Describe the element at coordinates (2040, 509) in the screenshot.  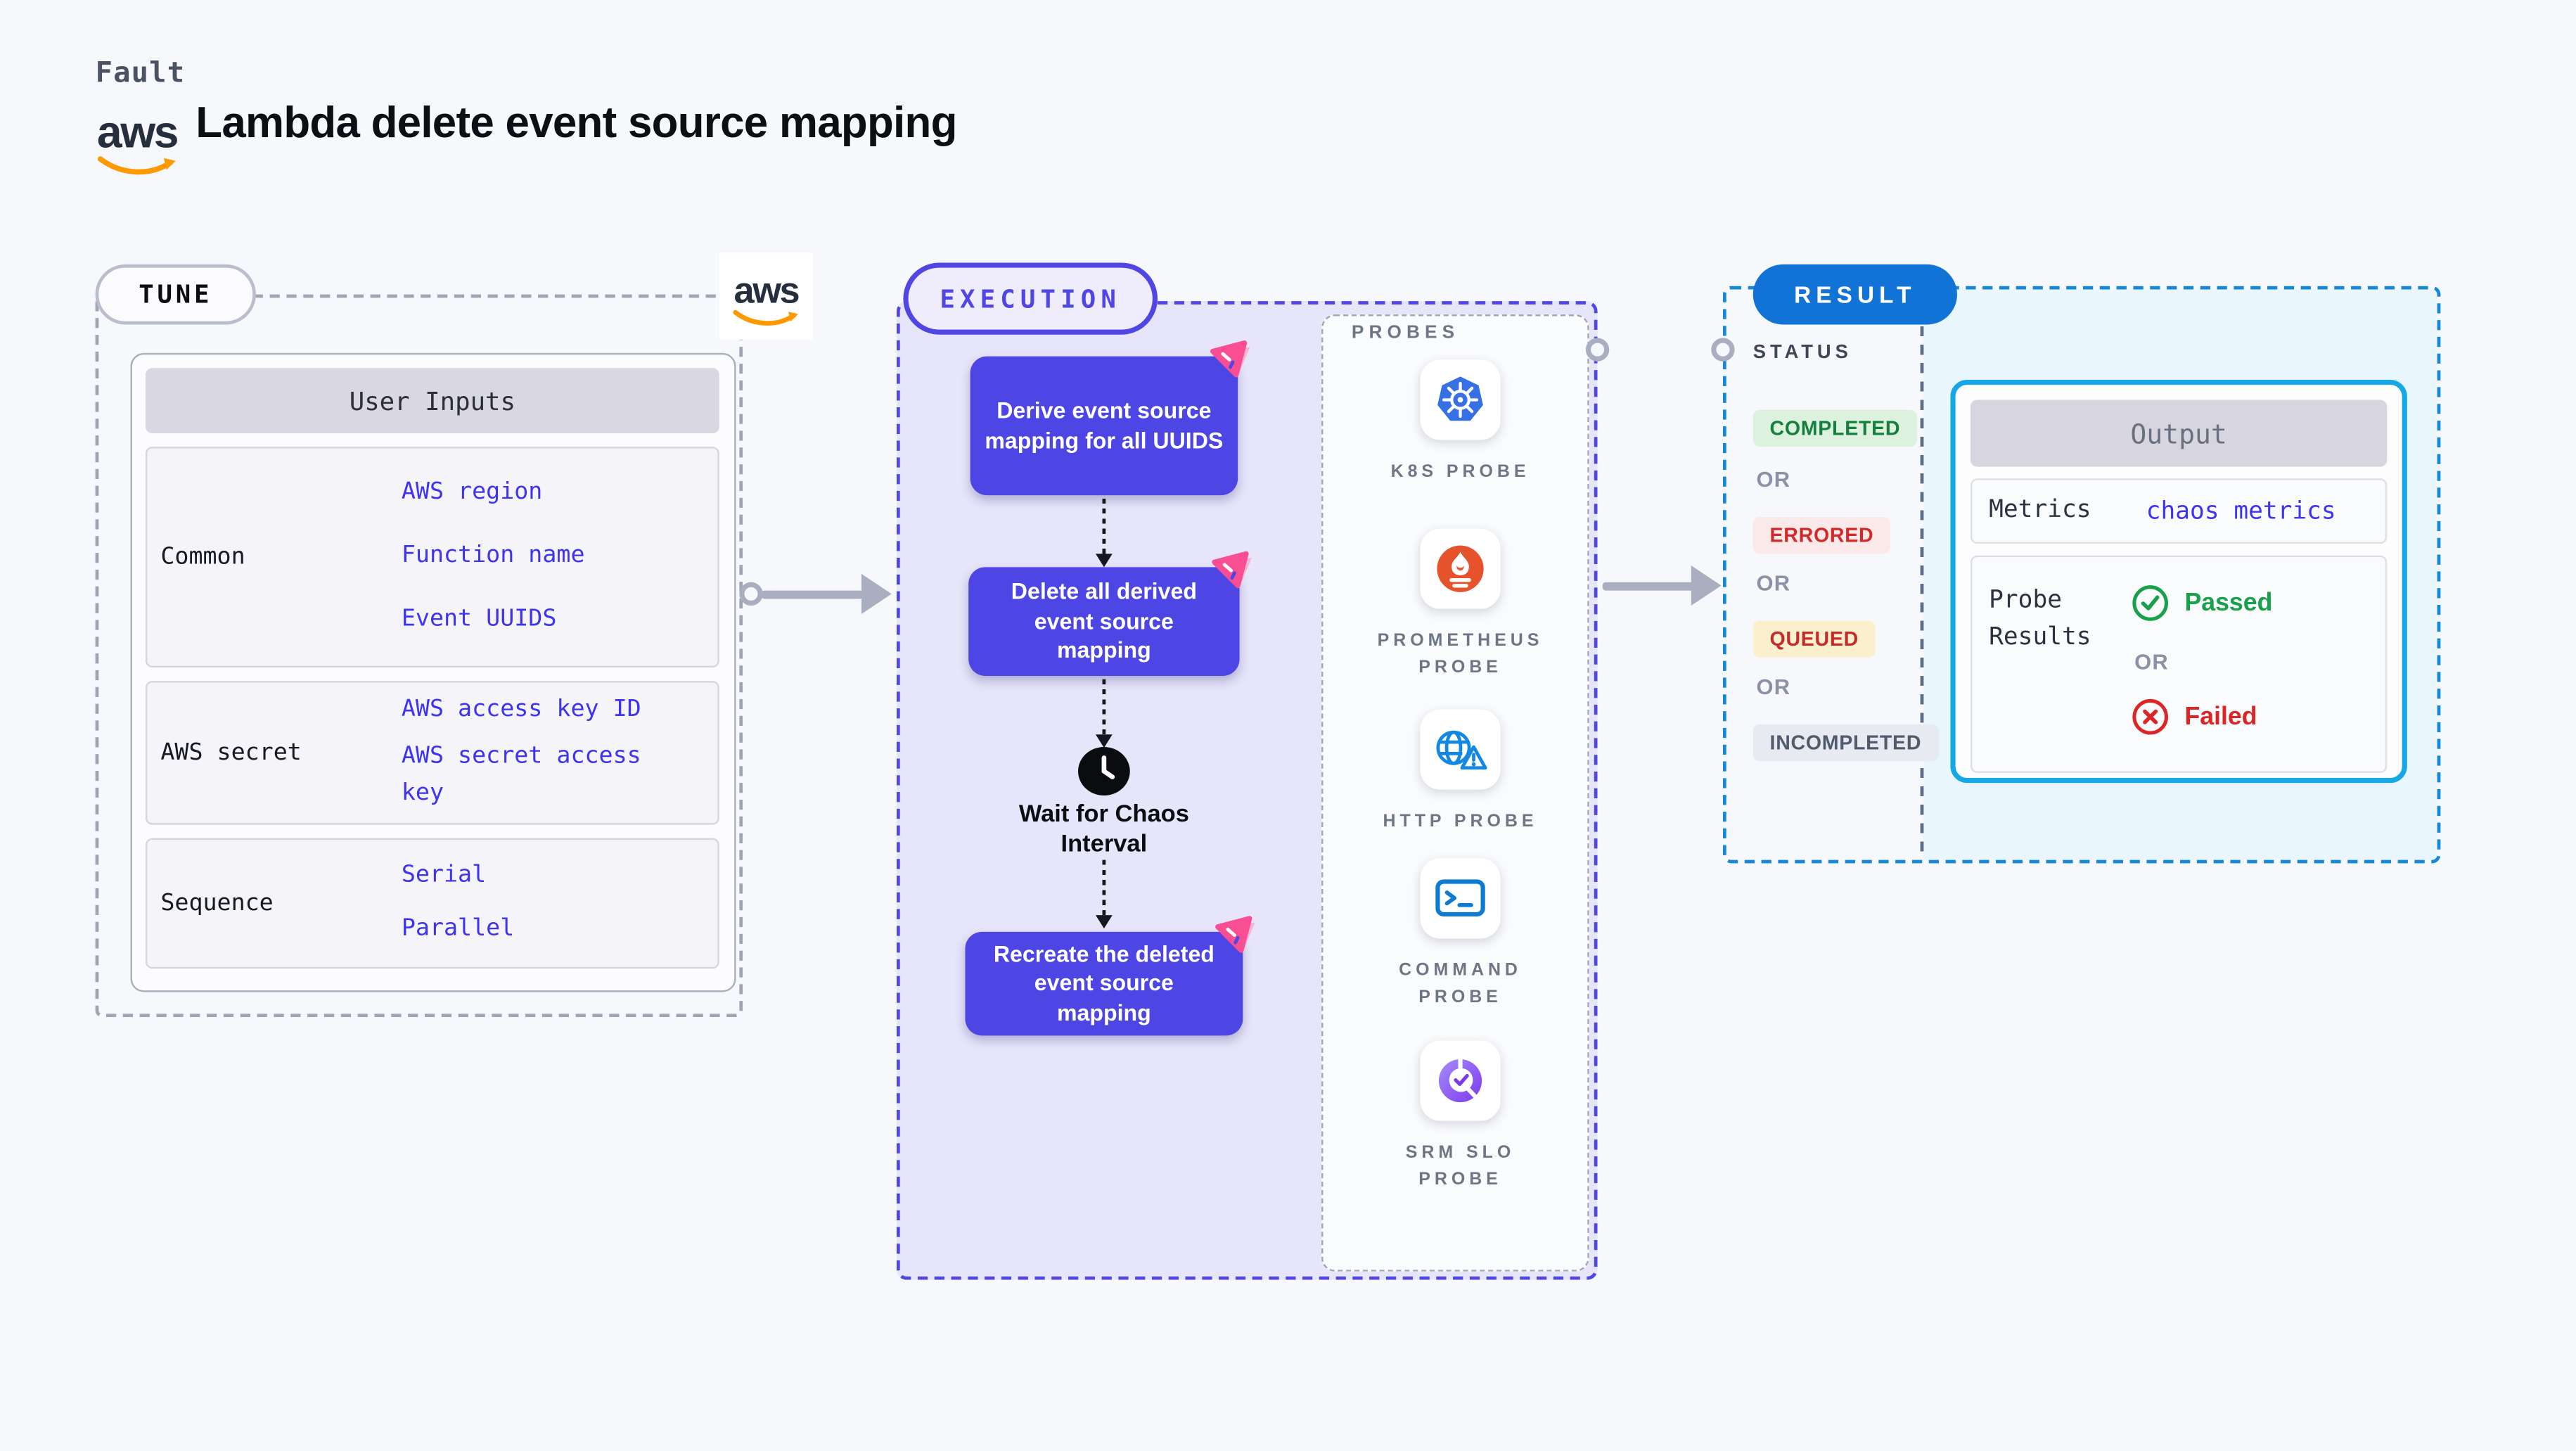
I see `metrics-label: Metrics` at that location.